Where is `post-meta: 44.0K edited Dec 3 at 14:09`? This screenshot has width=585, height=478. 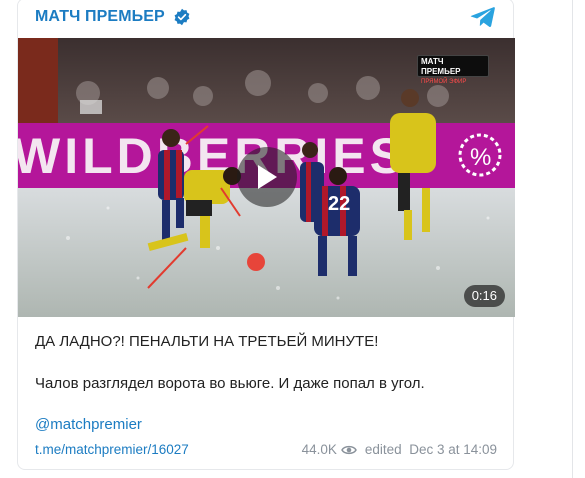
post-meta: 44.0K edited Dec 3 at 14:09 is located at coordinates (399, 449).